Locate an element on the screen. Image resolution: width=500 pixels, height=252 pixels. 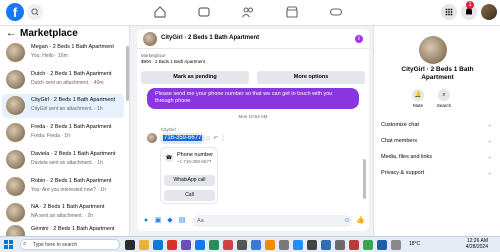
message-input: Aa is located at coordinates (272, 221).